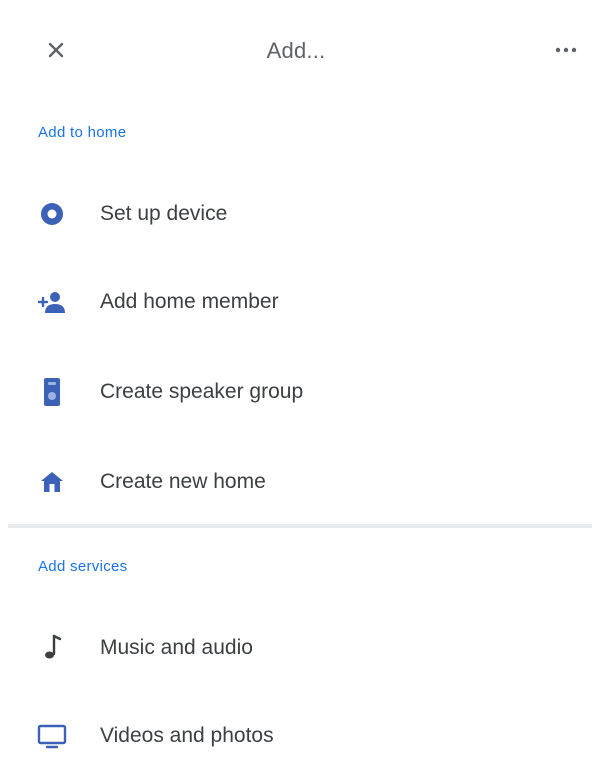 This screenshot has height=772, width=592. I want to click on menu-item-create-new-home: Create new home, so click(296, 482).